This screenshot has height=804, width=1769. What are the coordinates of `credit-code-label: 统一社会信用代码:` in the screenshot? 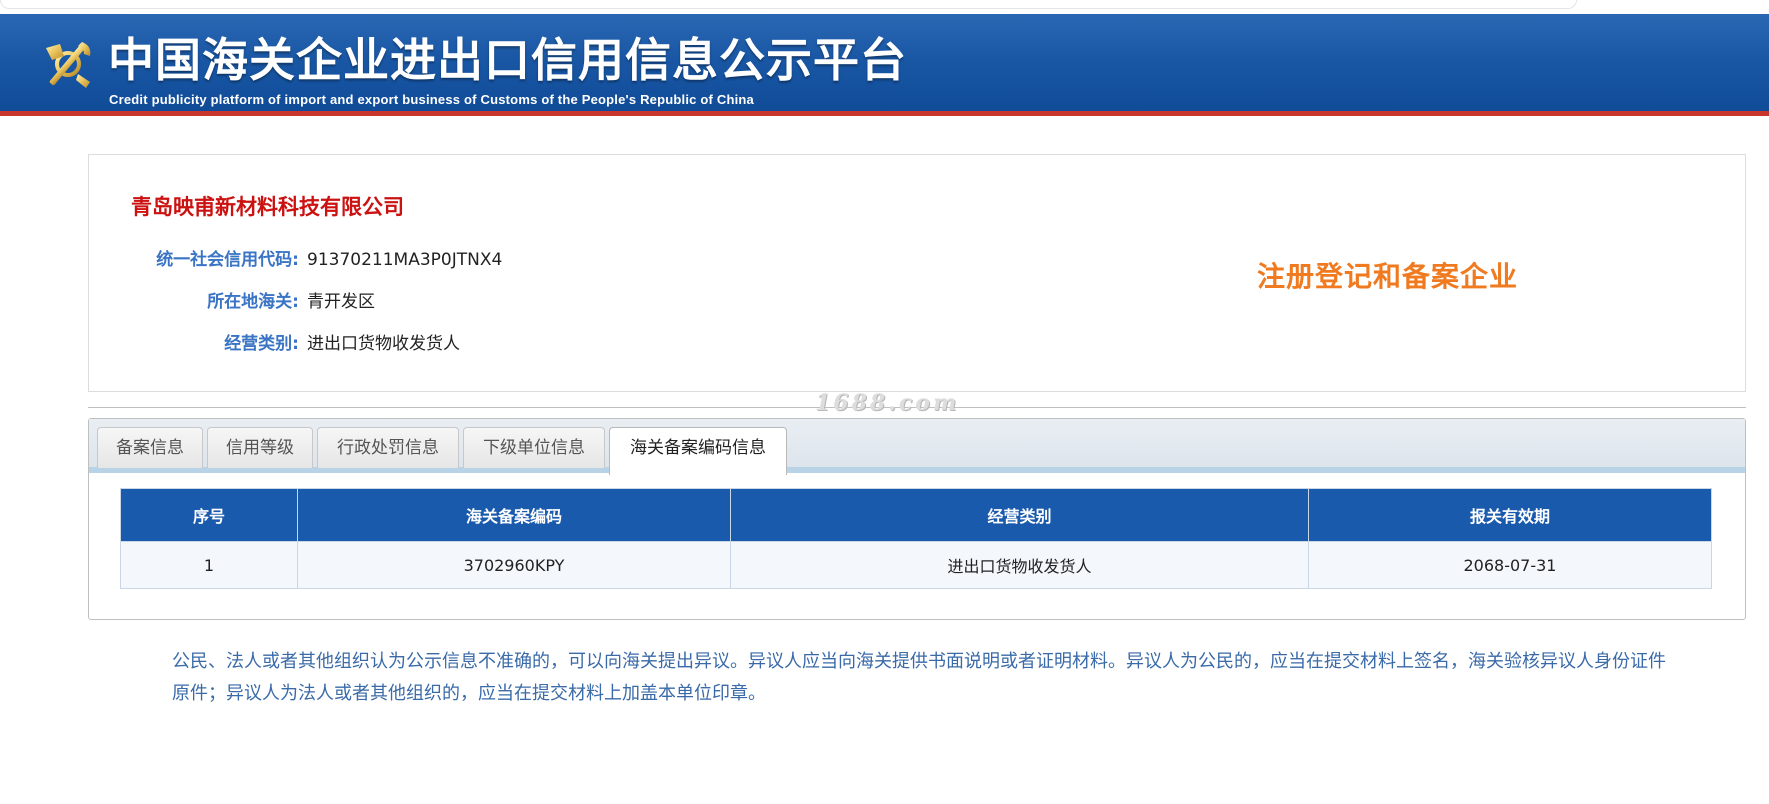 It's located at (227, 260).